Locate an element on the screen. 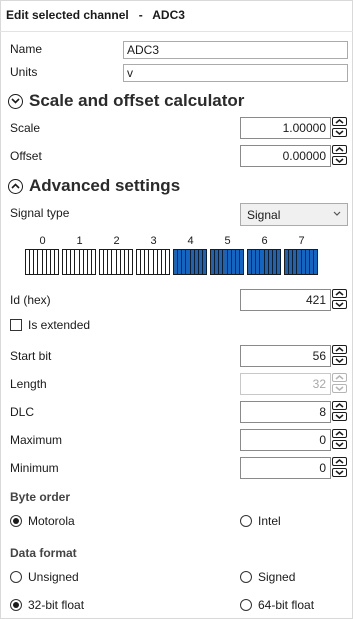 The image size is (353, 619). minimum-label: Minimum is located at coordinates (34, 468).